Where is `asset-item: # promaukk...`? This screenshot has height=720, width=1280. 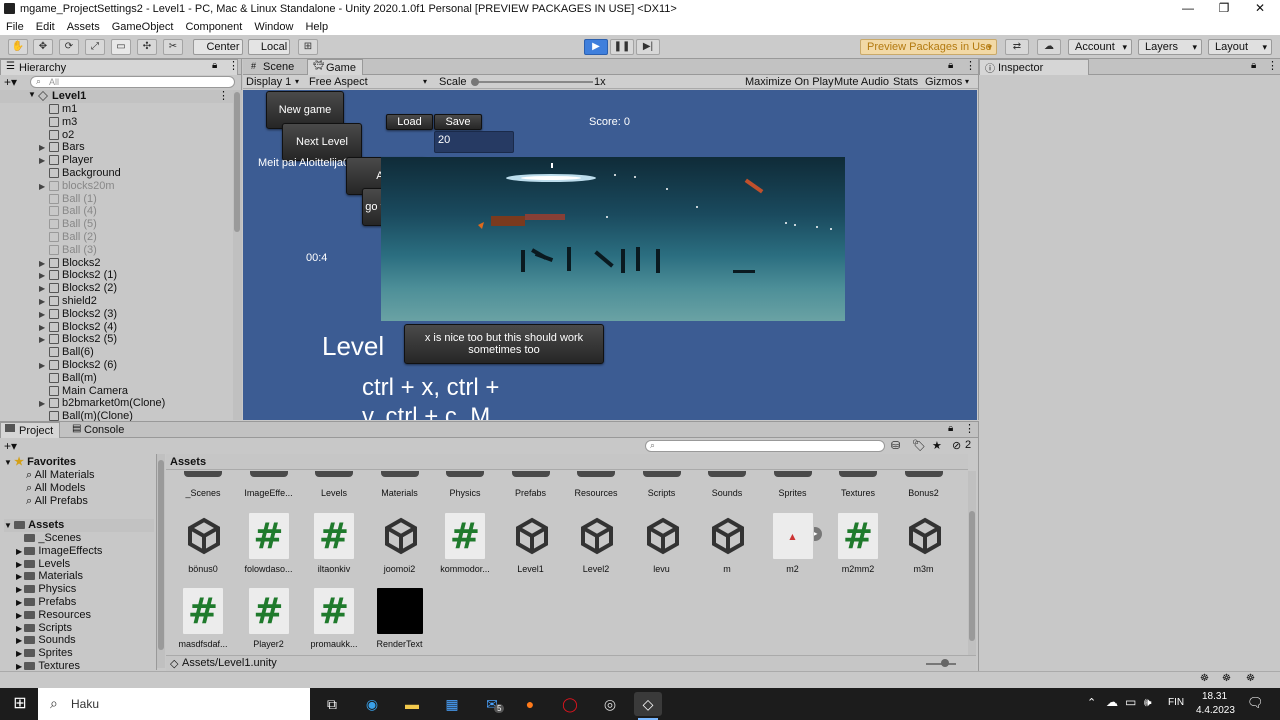 asset-item: # promaukk... is located at coordinates (334, 621).